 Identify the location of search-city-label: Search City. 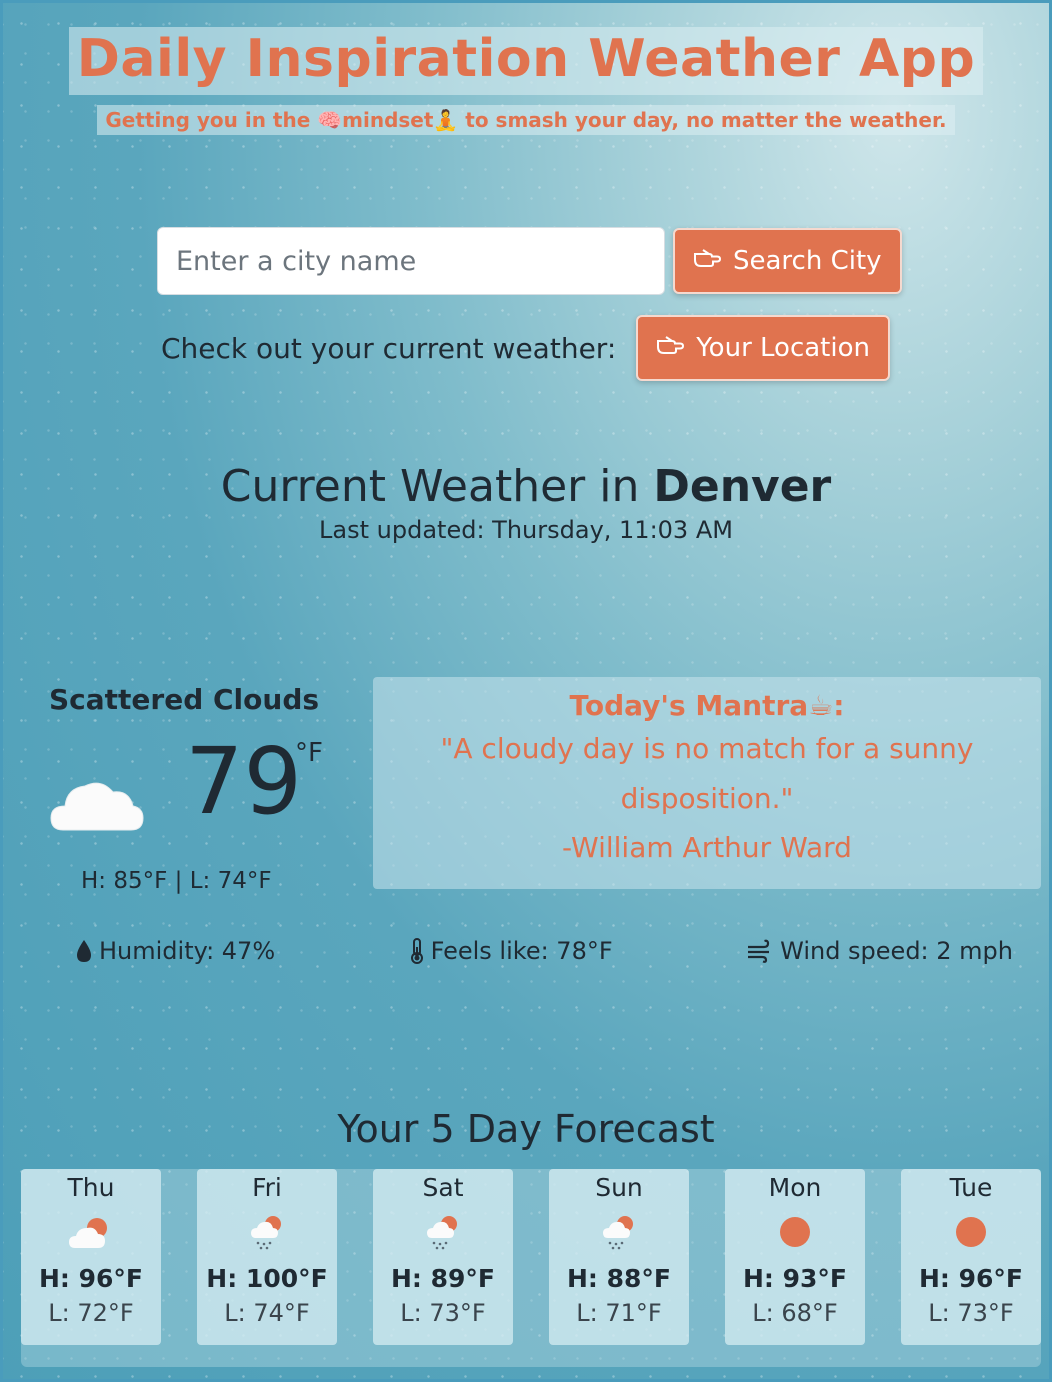
(807, 261).